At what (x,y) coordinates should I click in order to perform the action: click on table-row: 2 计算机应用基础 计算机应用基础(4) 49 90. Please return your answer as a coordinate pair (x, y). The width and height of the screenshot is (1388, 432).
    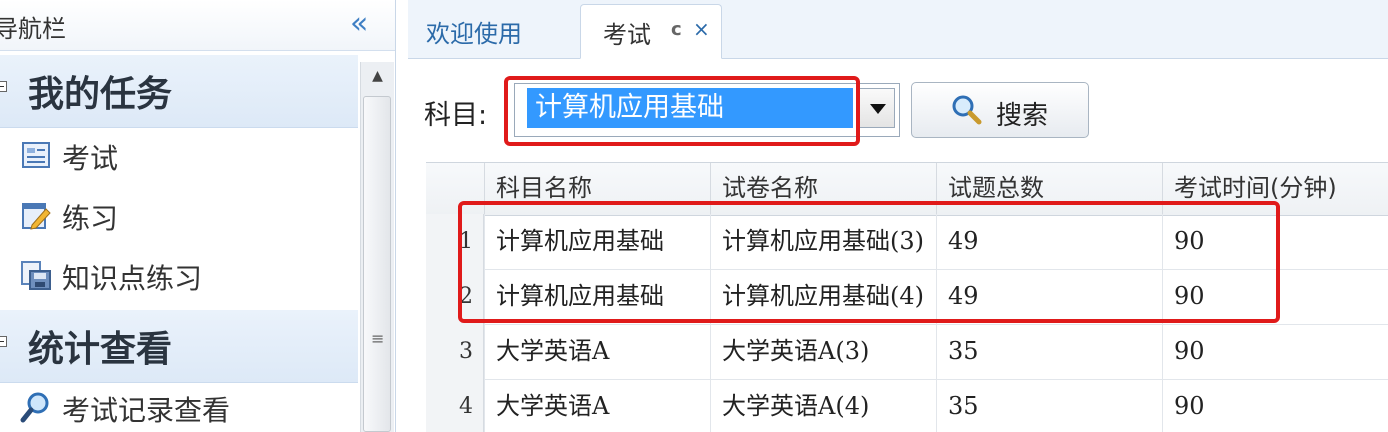
    Looking at the image, I should click on (907, 297).